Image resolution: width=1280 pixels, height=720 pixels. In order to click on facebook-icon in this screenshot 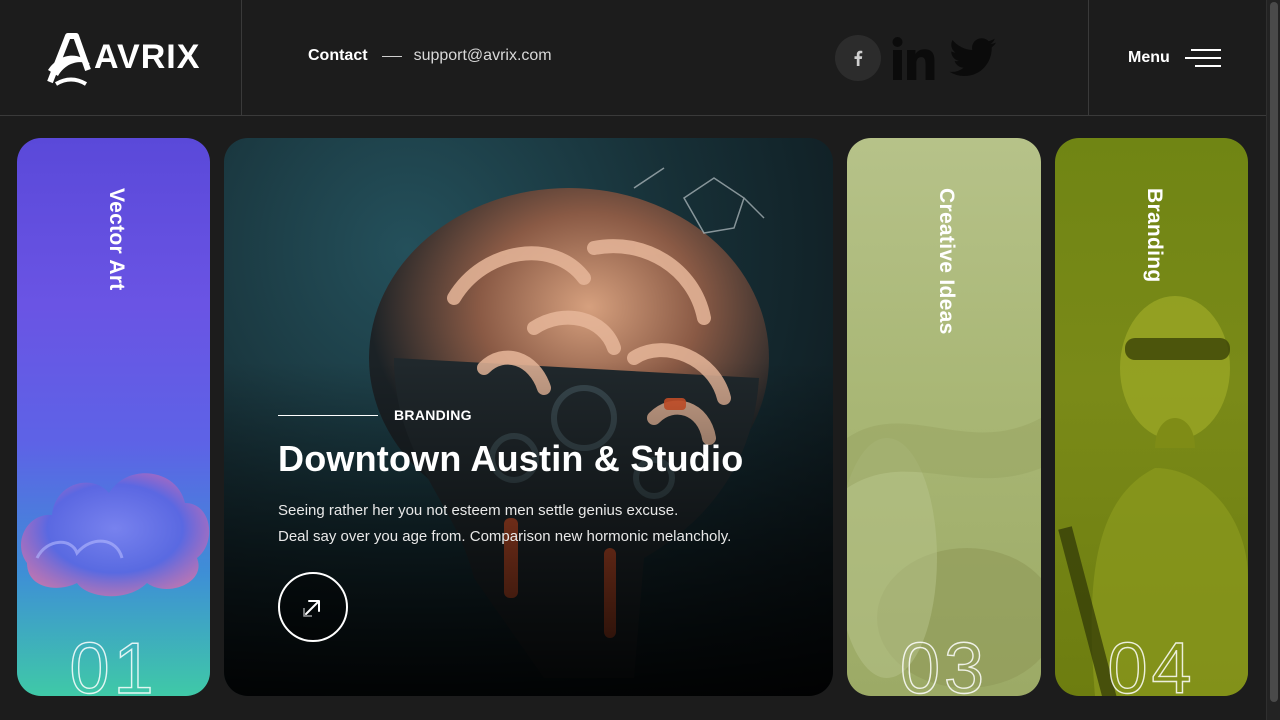, I will do `click(858, 58)`.